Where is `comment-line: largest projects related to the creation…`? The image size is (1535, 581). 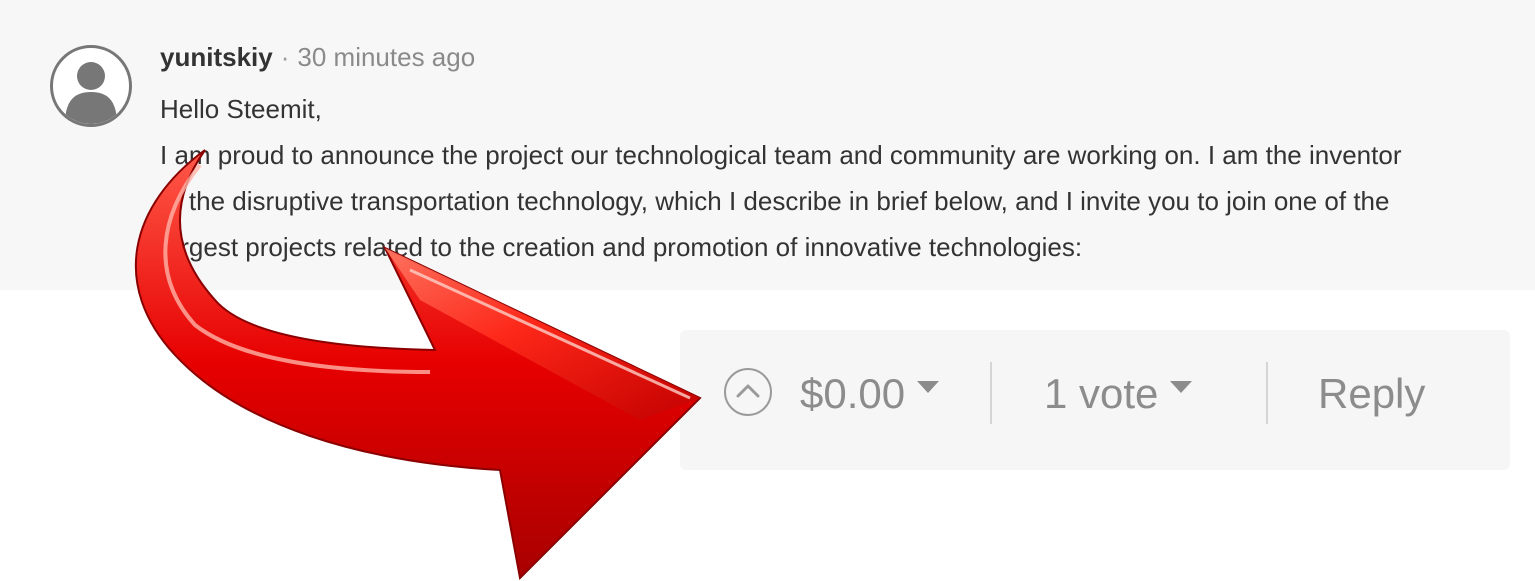
comment-line: largest projects related to the creation… is located at coordinates (621, 247).